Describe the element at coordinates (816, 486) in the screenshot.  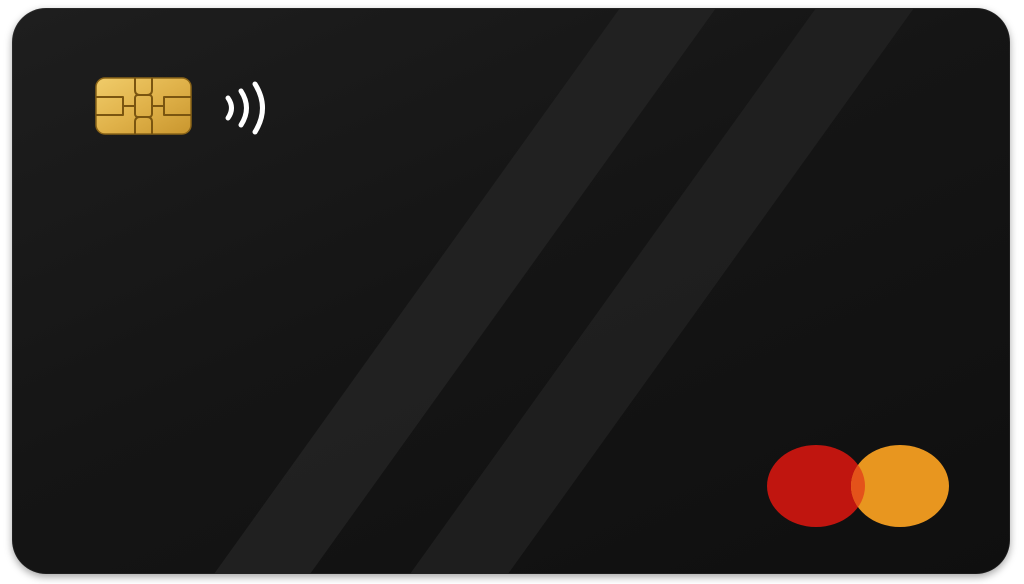
I see `logo-red-circle` at that location.